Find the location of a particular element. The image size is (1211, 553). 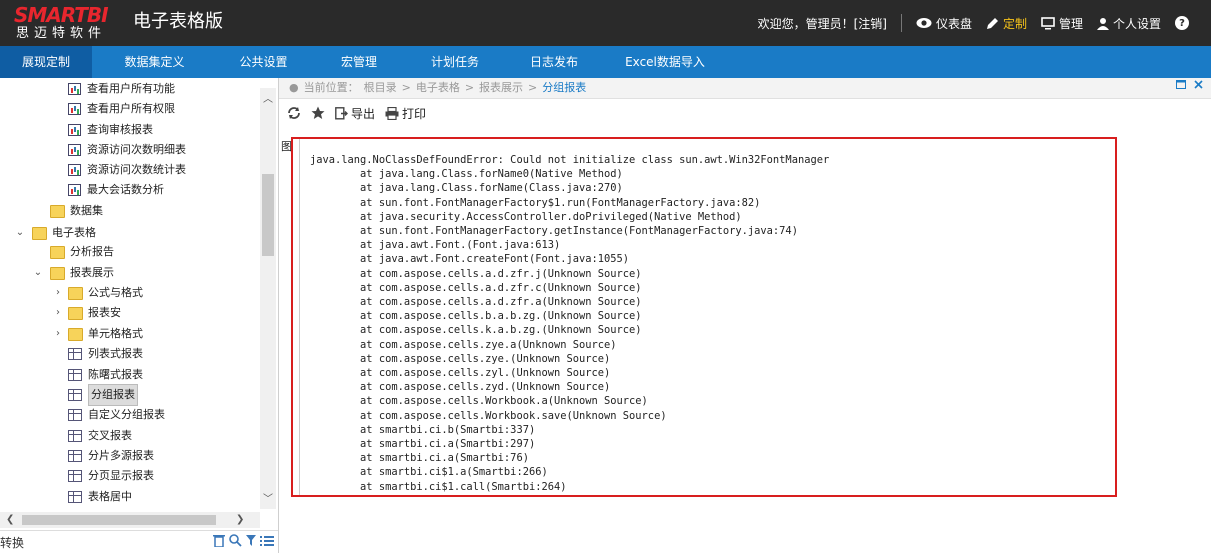

customize-label: 定制 is located at coordinates (1014, 23).